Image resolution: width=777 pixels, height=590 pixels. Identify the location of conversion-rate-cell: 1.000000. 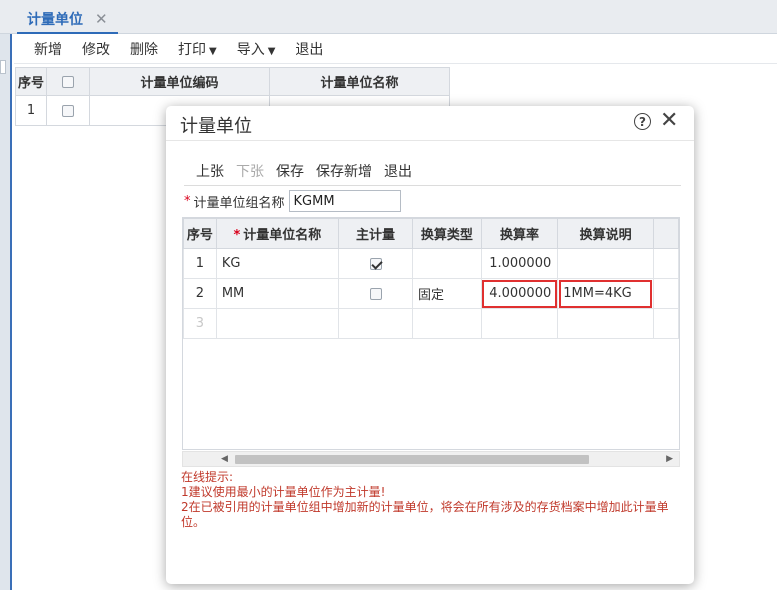
(519, 263).